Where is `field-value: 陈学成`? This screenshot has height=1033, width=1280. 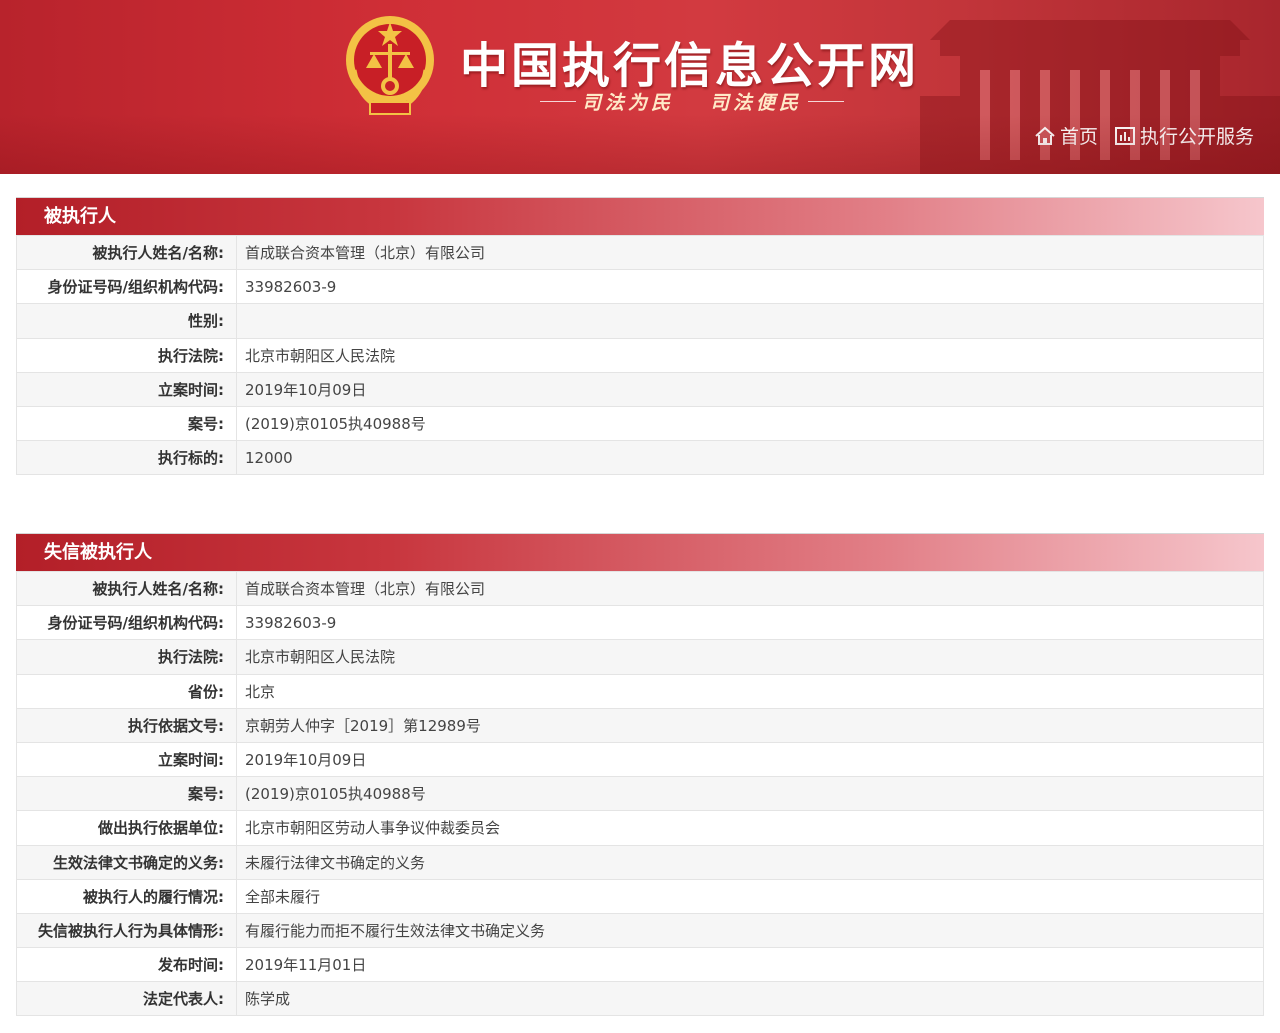
field-value: 陈学成 is located at coordinates (750, 999).